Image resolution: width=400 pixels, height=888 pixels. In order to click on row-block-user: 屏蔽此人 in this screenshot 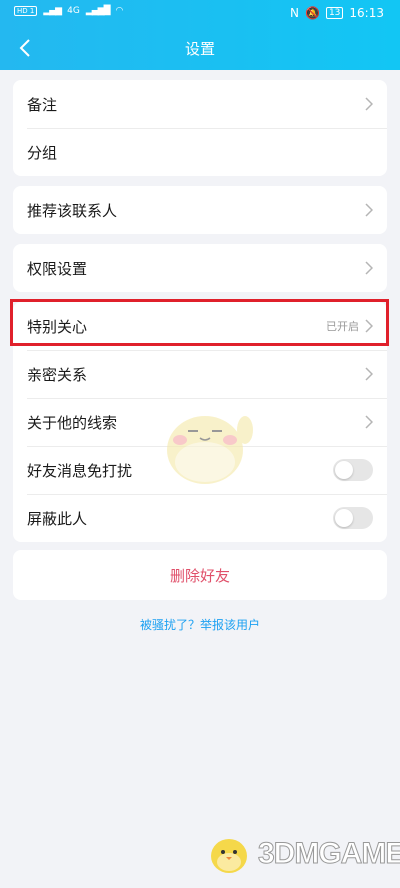, I will do `click(200, 518)`.